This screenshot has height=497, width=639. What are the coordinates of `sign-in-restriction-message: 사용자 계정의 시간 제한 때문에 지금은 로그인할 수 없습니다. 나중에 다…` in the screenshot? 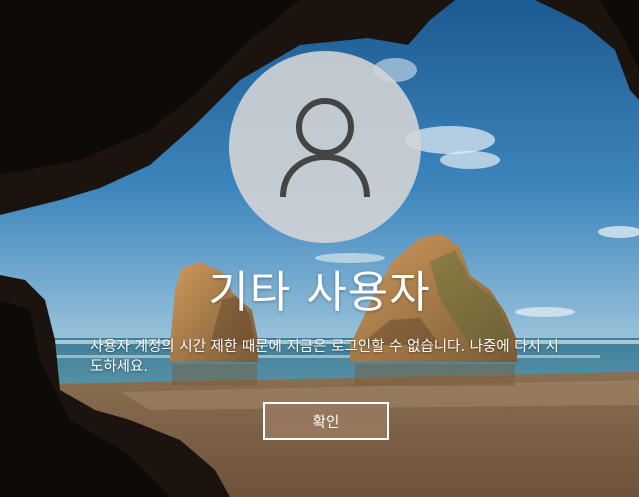 It's located at (324, 357).